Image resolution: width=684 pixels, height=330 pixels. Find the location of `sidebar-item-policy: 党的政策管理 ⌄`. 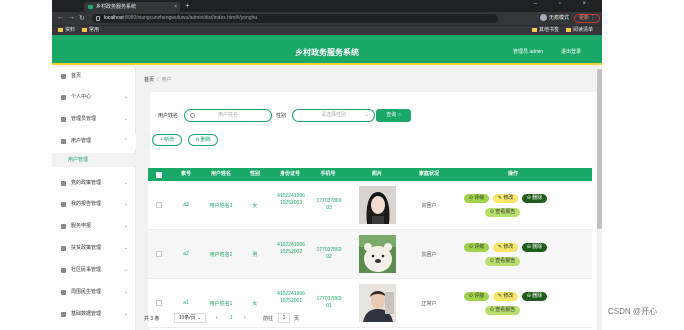

sidebar-item-policy: 党的政策管理 ⌄ is located at coordinates (94, 183).